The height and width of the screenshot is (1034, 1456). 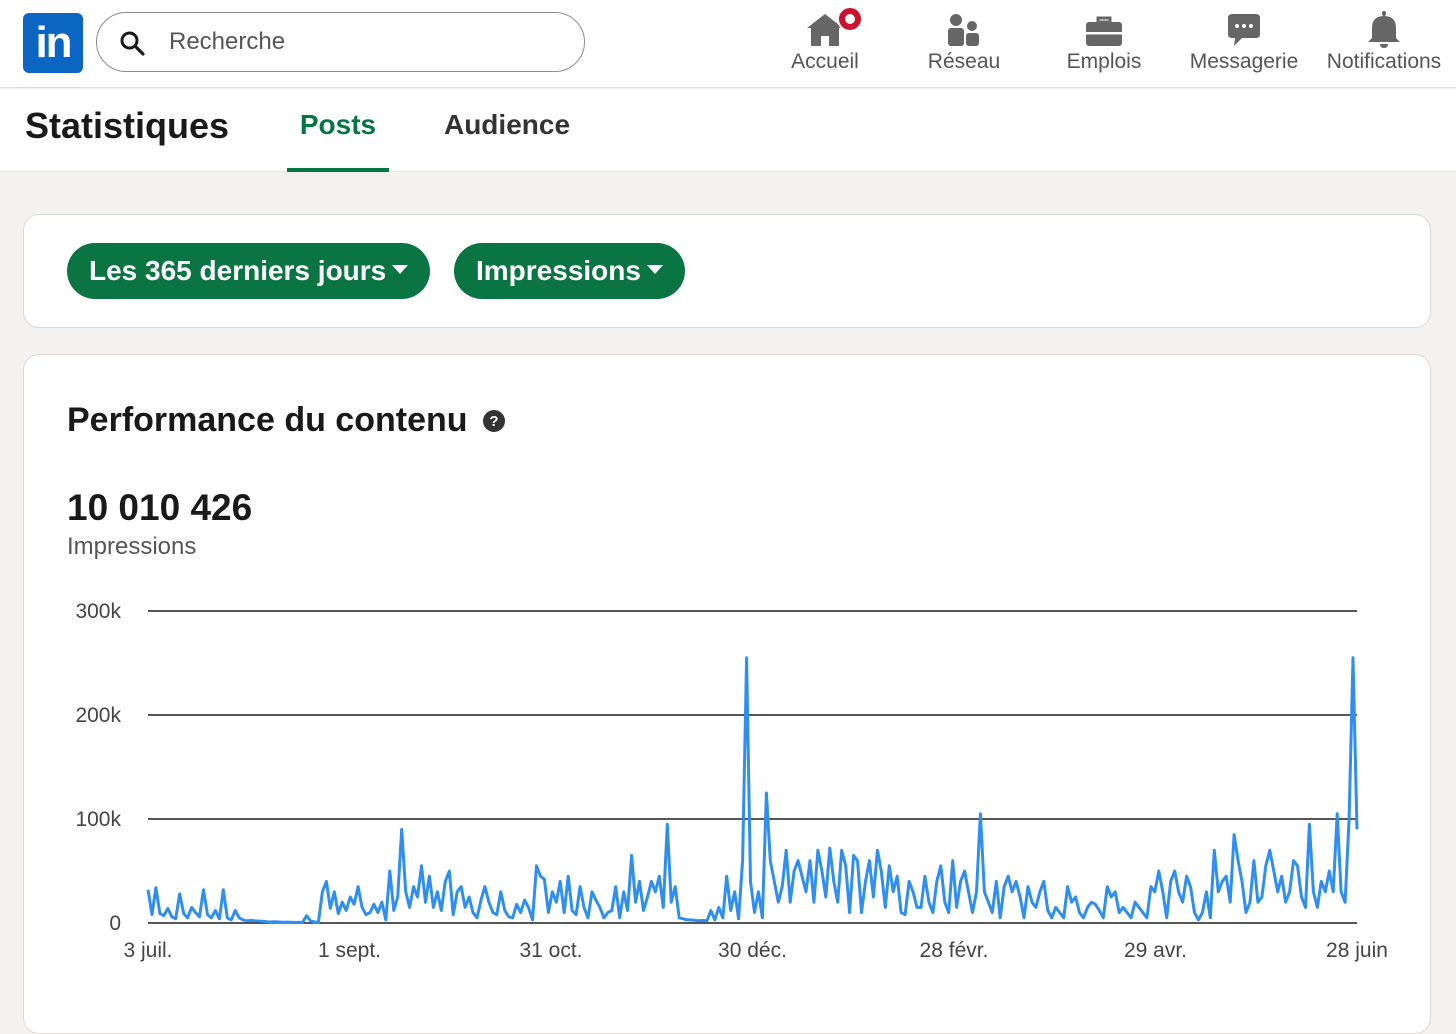 I want to click on nav-item-reseau: Réseau, so click(x=964, y=45).